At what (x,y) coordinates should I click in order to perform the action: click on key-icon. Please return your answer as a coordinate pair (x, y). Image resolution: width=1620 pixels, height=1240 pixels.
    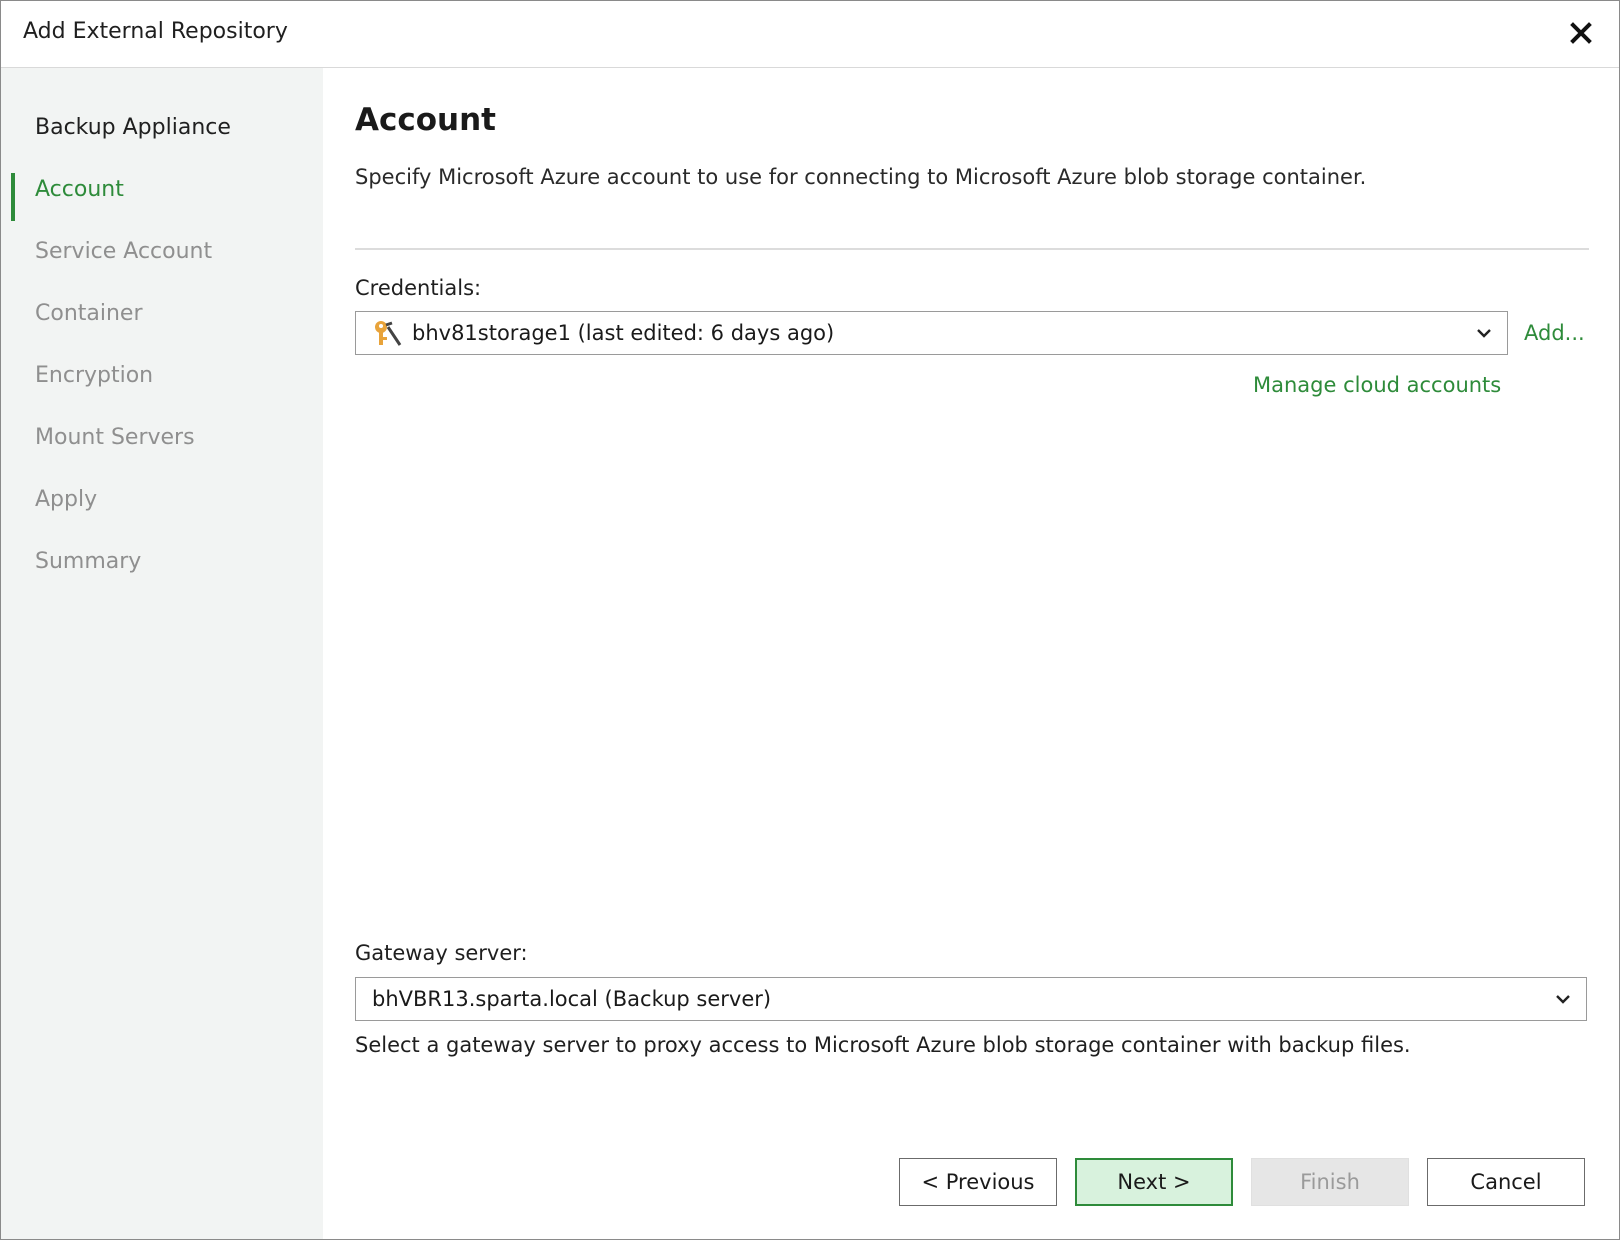
    Looking at the image, I should click on (388, 333).